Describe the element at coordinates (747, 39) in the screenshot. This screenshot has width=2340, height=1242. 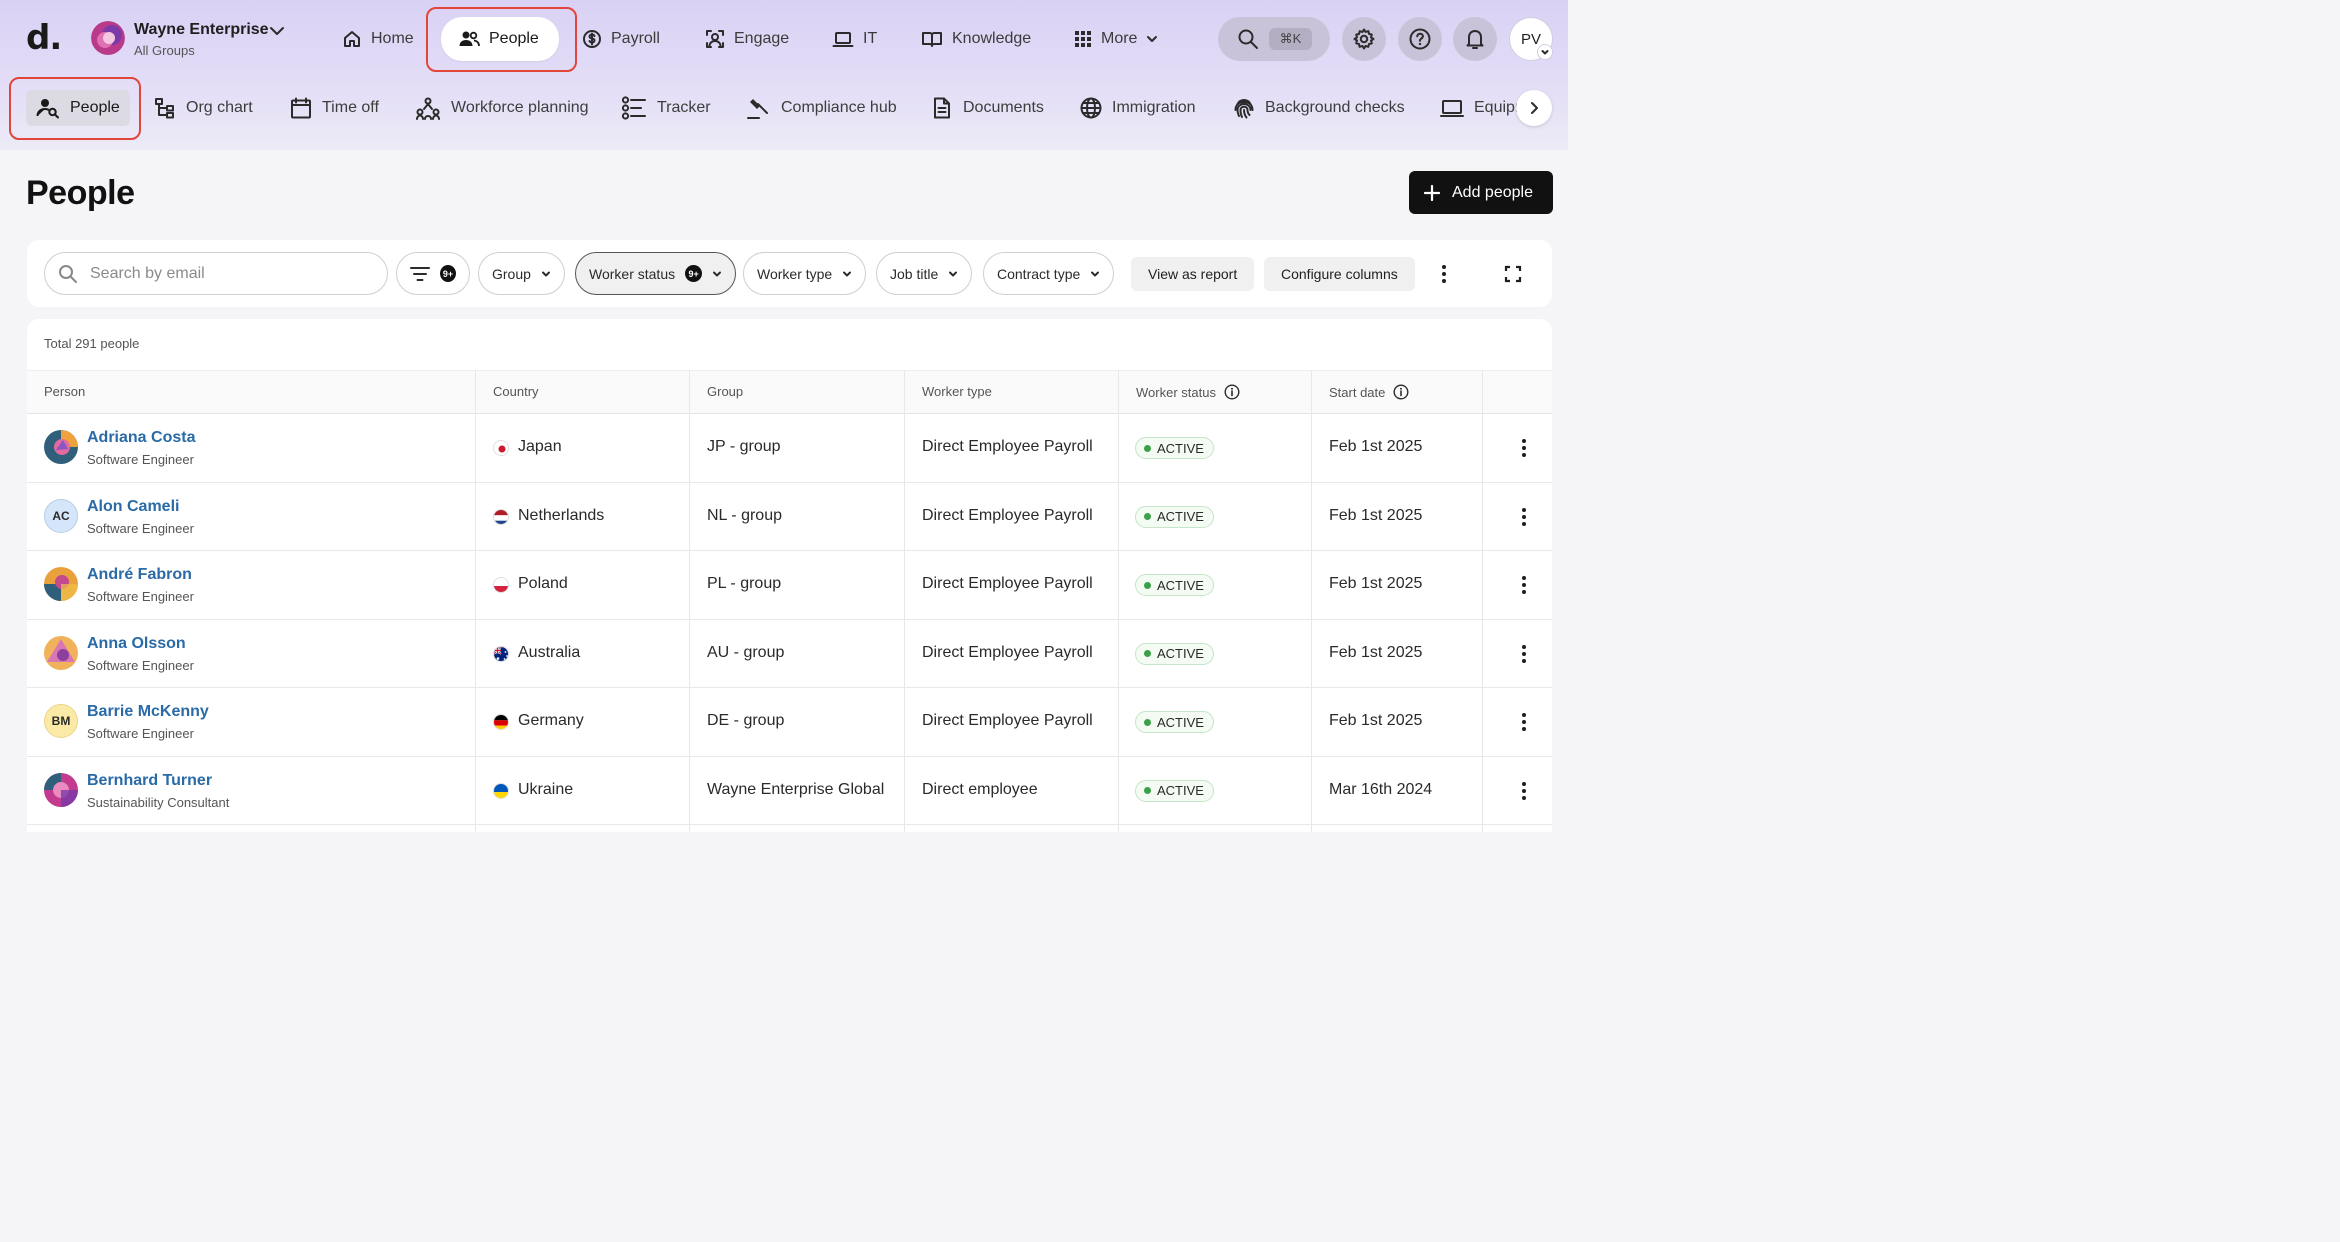
I see `nav-engage: Engage` at that location.